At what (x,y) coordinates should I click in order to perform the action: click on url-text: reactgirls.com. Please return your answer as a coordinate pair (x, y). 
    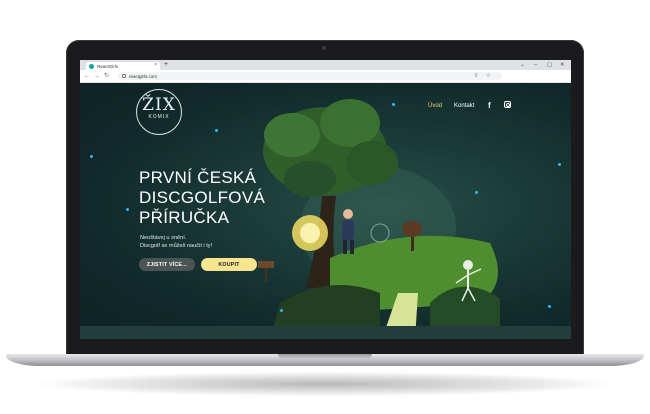
    Looking at the image, I should click on (143, 76).